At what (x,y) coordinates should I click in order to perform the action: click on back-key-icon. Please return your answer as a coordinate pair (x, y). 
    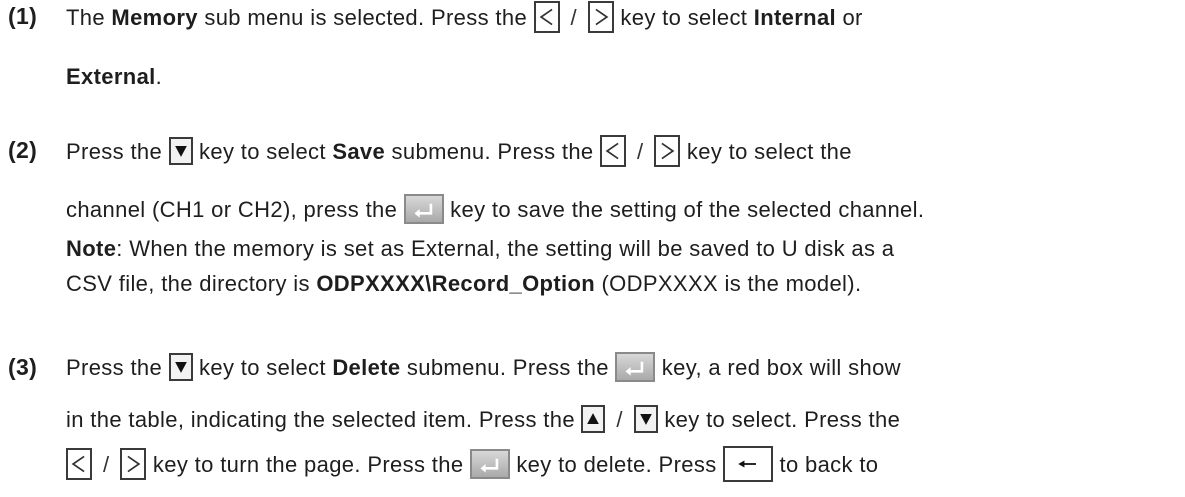
    Looking at the image, I should click on (748, 464).